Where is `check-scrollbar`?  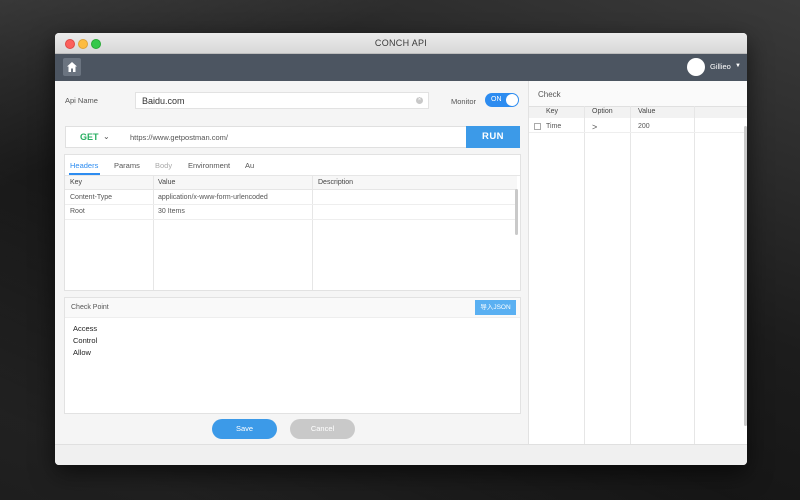
check-scrollbar is located at coordinates (745, 276).